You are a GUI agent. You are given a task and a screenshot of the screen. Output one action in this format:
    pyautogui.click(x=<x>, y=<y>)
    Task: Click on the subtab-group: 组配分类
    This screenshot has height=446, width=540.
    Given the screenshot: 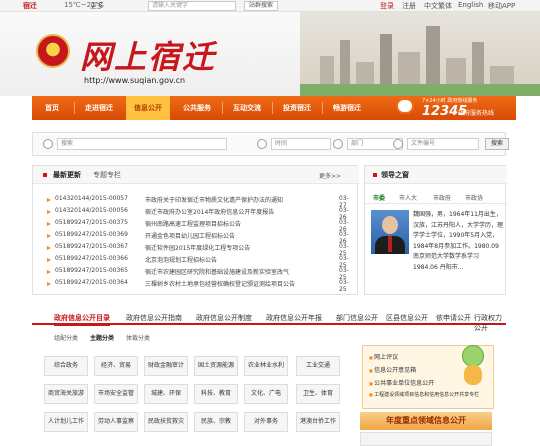 What is the action you would take?
    pyautogui.click(x=66, y=337)
    